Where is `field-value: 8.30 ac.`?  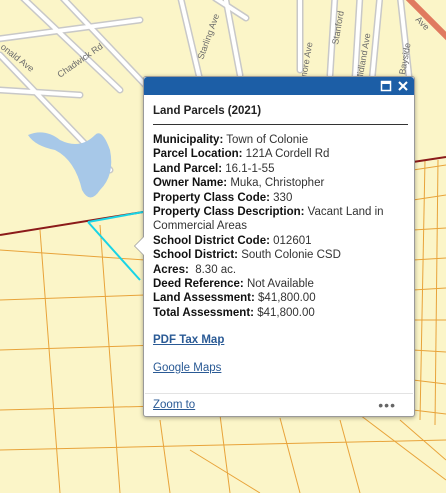
field-value: 8.30 ac. is located at coordinates (216, 269).